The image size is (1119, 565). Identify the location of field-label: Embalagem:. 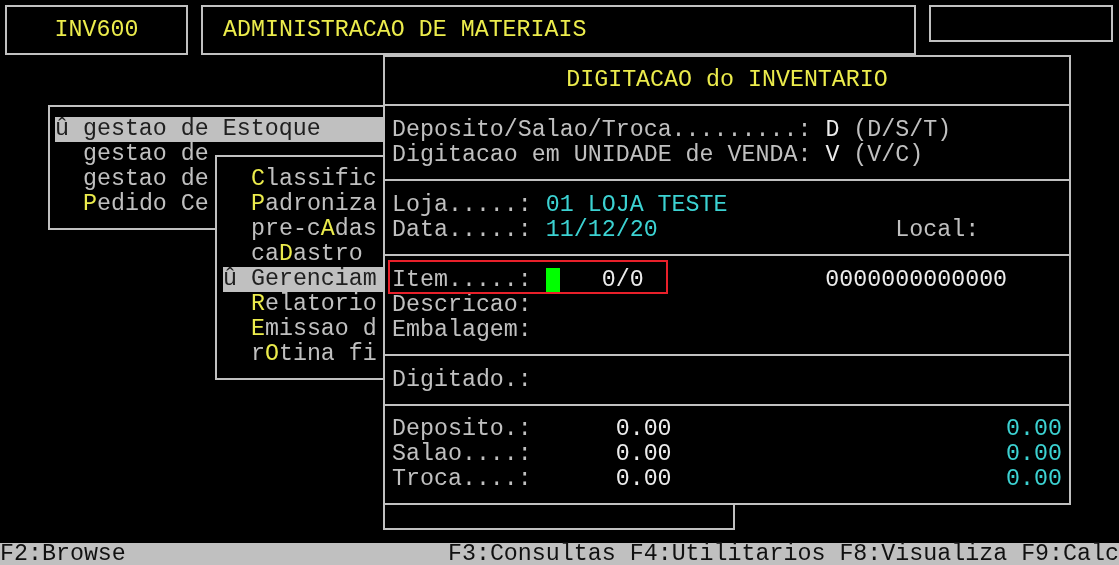
(462, 330).